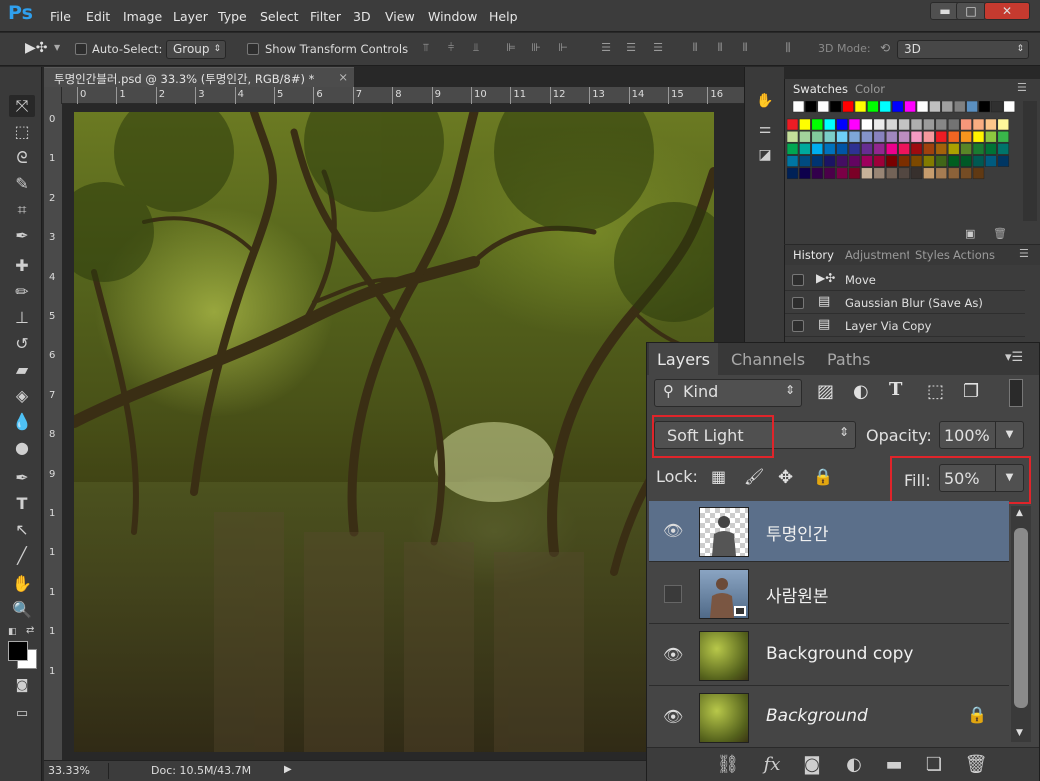 This screenshot has height=781, width=1040. What do you see at coordinates (22, 396) in the screenshot?
I see `paint-bucket-tool-icon: ◈` at bounding box center [22, 396].